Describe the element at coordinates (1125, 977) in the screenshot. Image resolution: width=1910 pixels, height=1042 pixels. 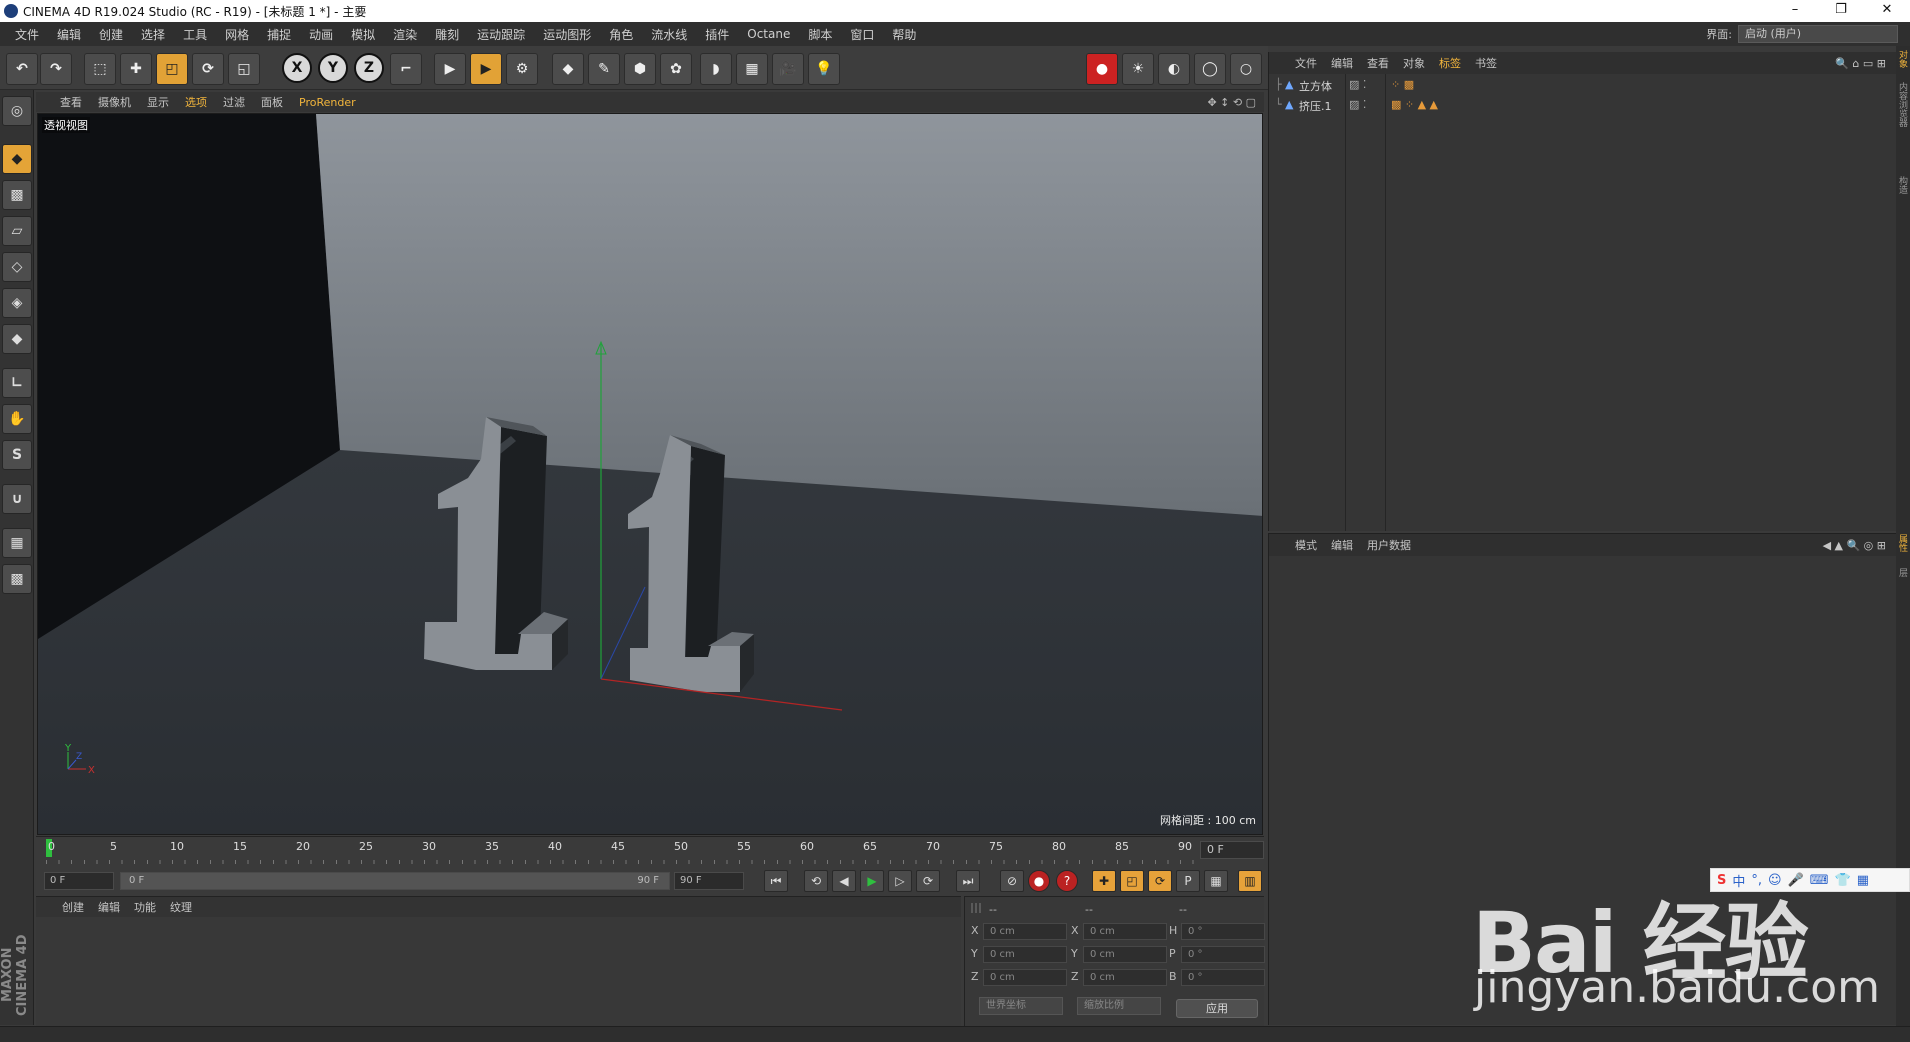
I see `size-z-field: 0 cm` at that location.